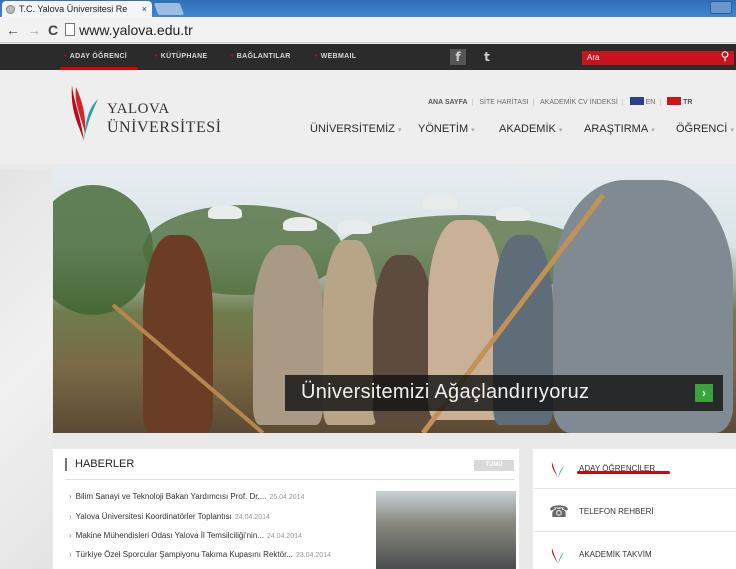 The width and height of the screenshot is (736, 569). I want to click on nav-label: ÜNİVERSİTEMİZ, so click(352, 129).